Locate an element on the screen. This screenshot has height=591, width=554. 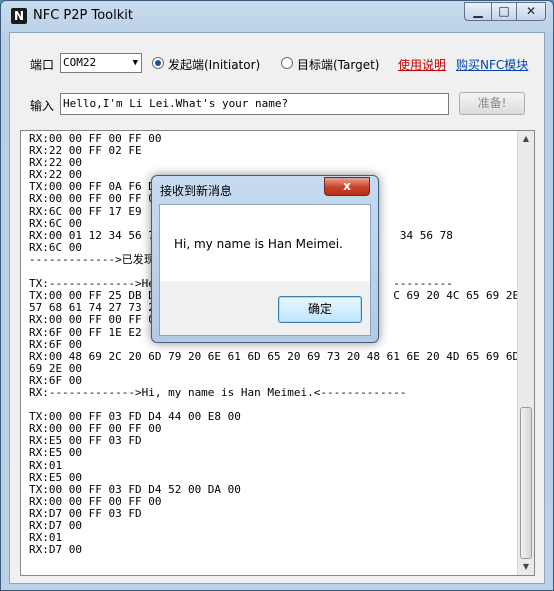
minimize-button: ▁ is located at coordinates (478, 11).